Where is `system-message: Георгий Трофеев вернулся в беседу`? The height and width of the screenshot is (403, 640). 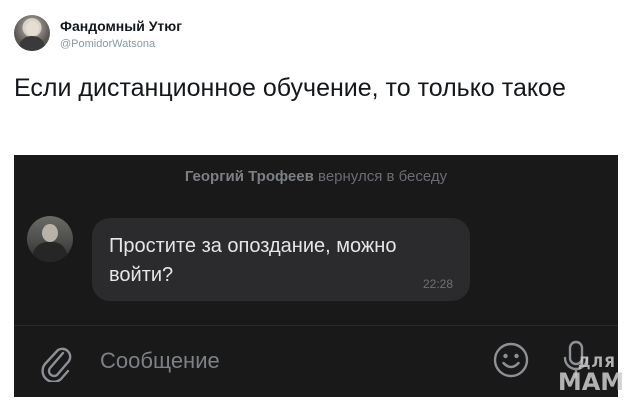
system-message: Георгий Трофеев вернулся в беседу is located at coordinates (316, 176).